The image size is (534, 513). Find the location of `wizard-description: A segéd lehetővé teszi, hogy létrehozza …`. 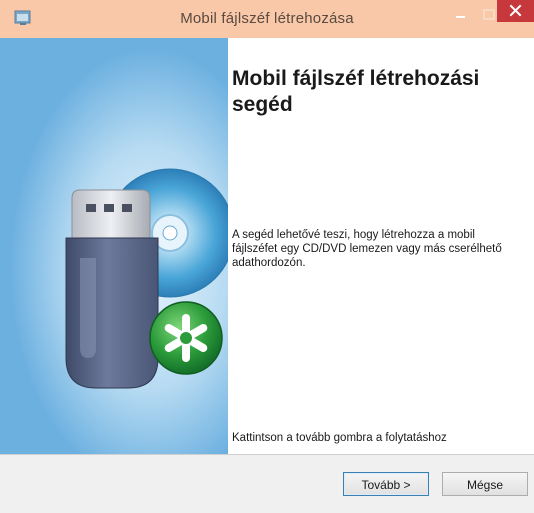

wizard-description: A segéd lehetővé teszi, hogy létrehozza … is located at coordinates (367, 249).